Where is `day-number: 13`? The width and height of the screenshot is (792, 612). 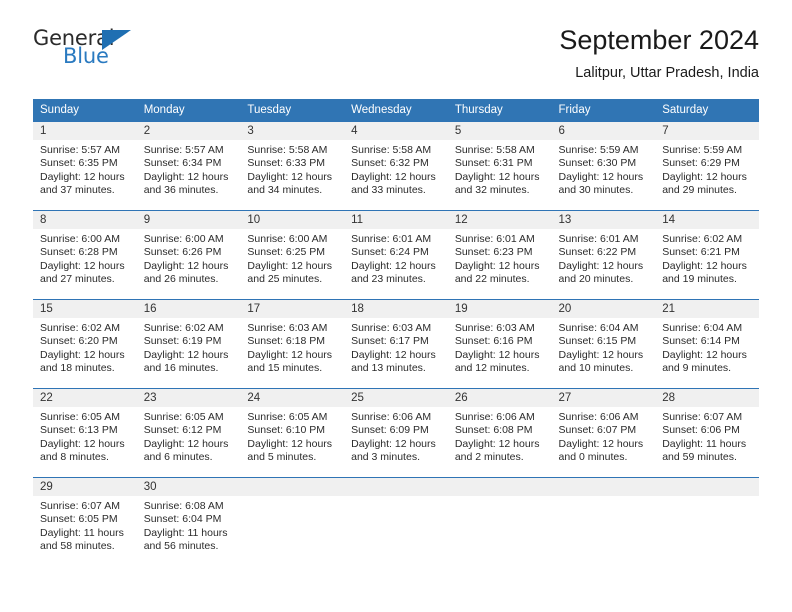
day-number: 13 is located at coordinates (603, 219).